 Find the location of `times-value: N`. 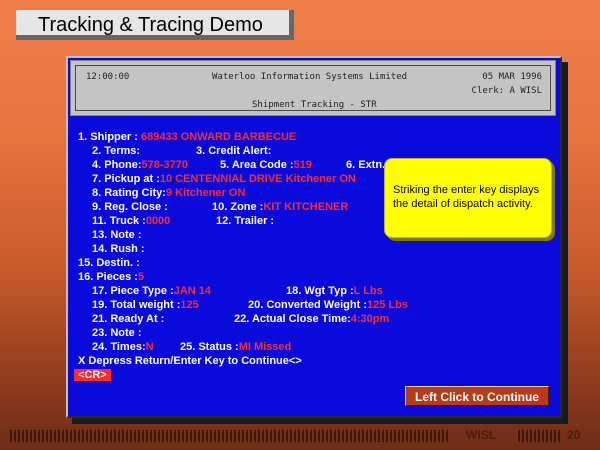

times-value: N is located at coordinates (150, 347).